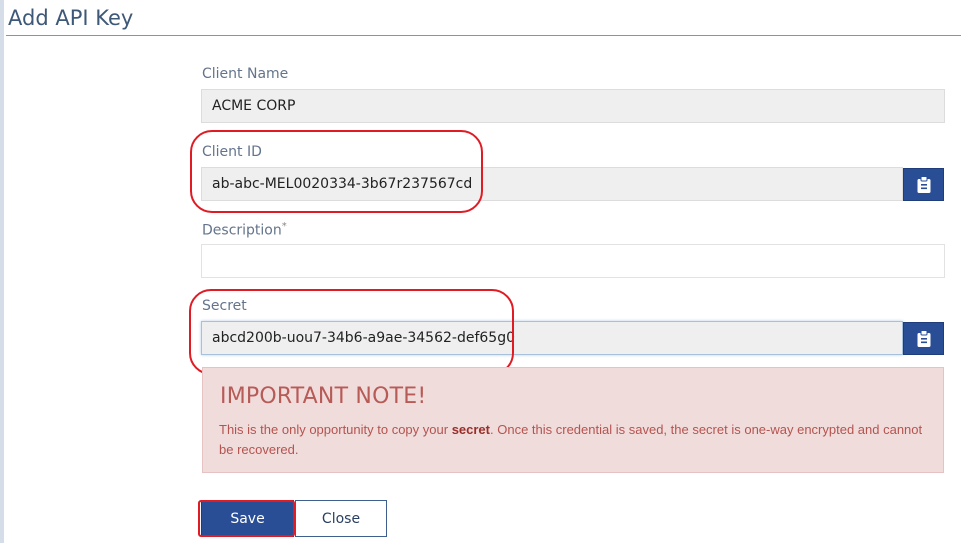  What do you see at coordinates (284, 226) in the screenshot?
I see `required-marker: *` at bounding box center [284, 226].